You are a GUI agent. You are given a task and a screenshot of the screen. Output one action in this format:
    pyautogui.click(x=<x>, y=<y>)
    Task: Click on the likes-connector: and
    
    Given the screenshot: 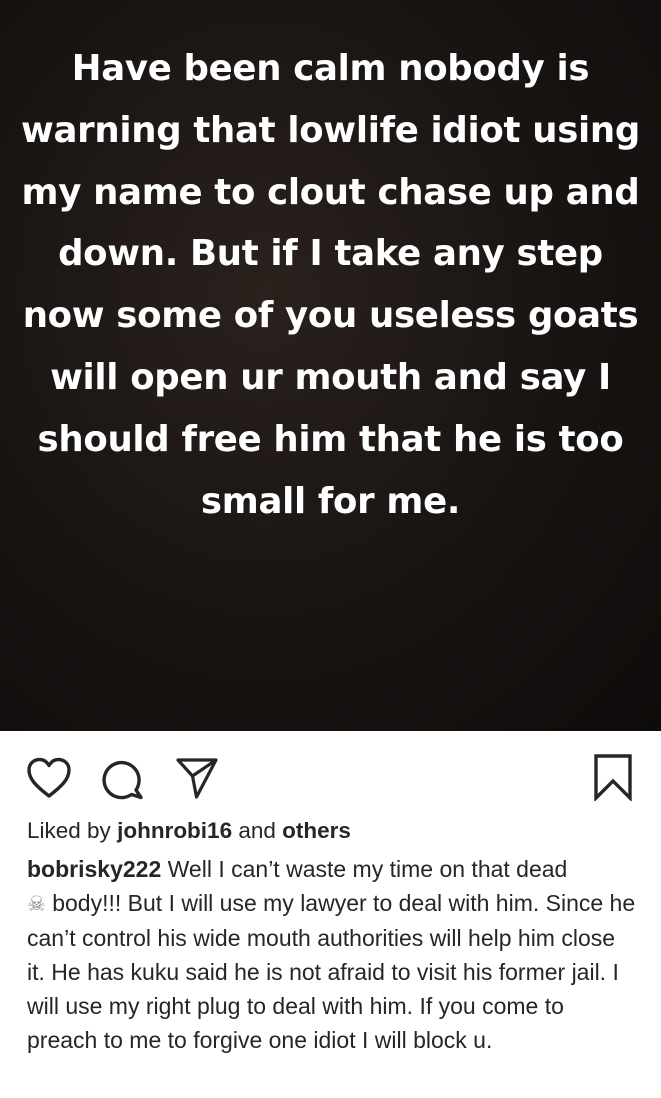 What is the action you would take?
    pyautogui.click(x=257, y=830)
    